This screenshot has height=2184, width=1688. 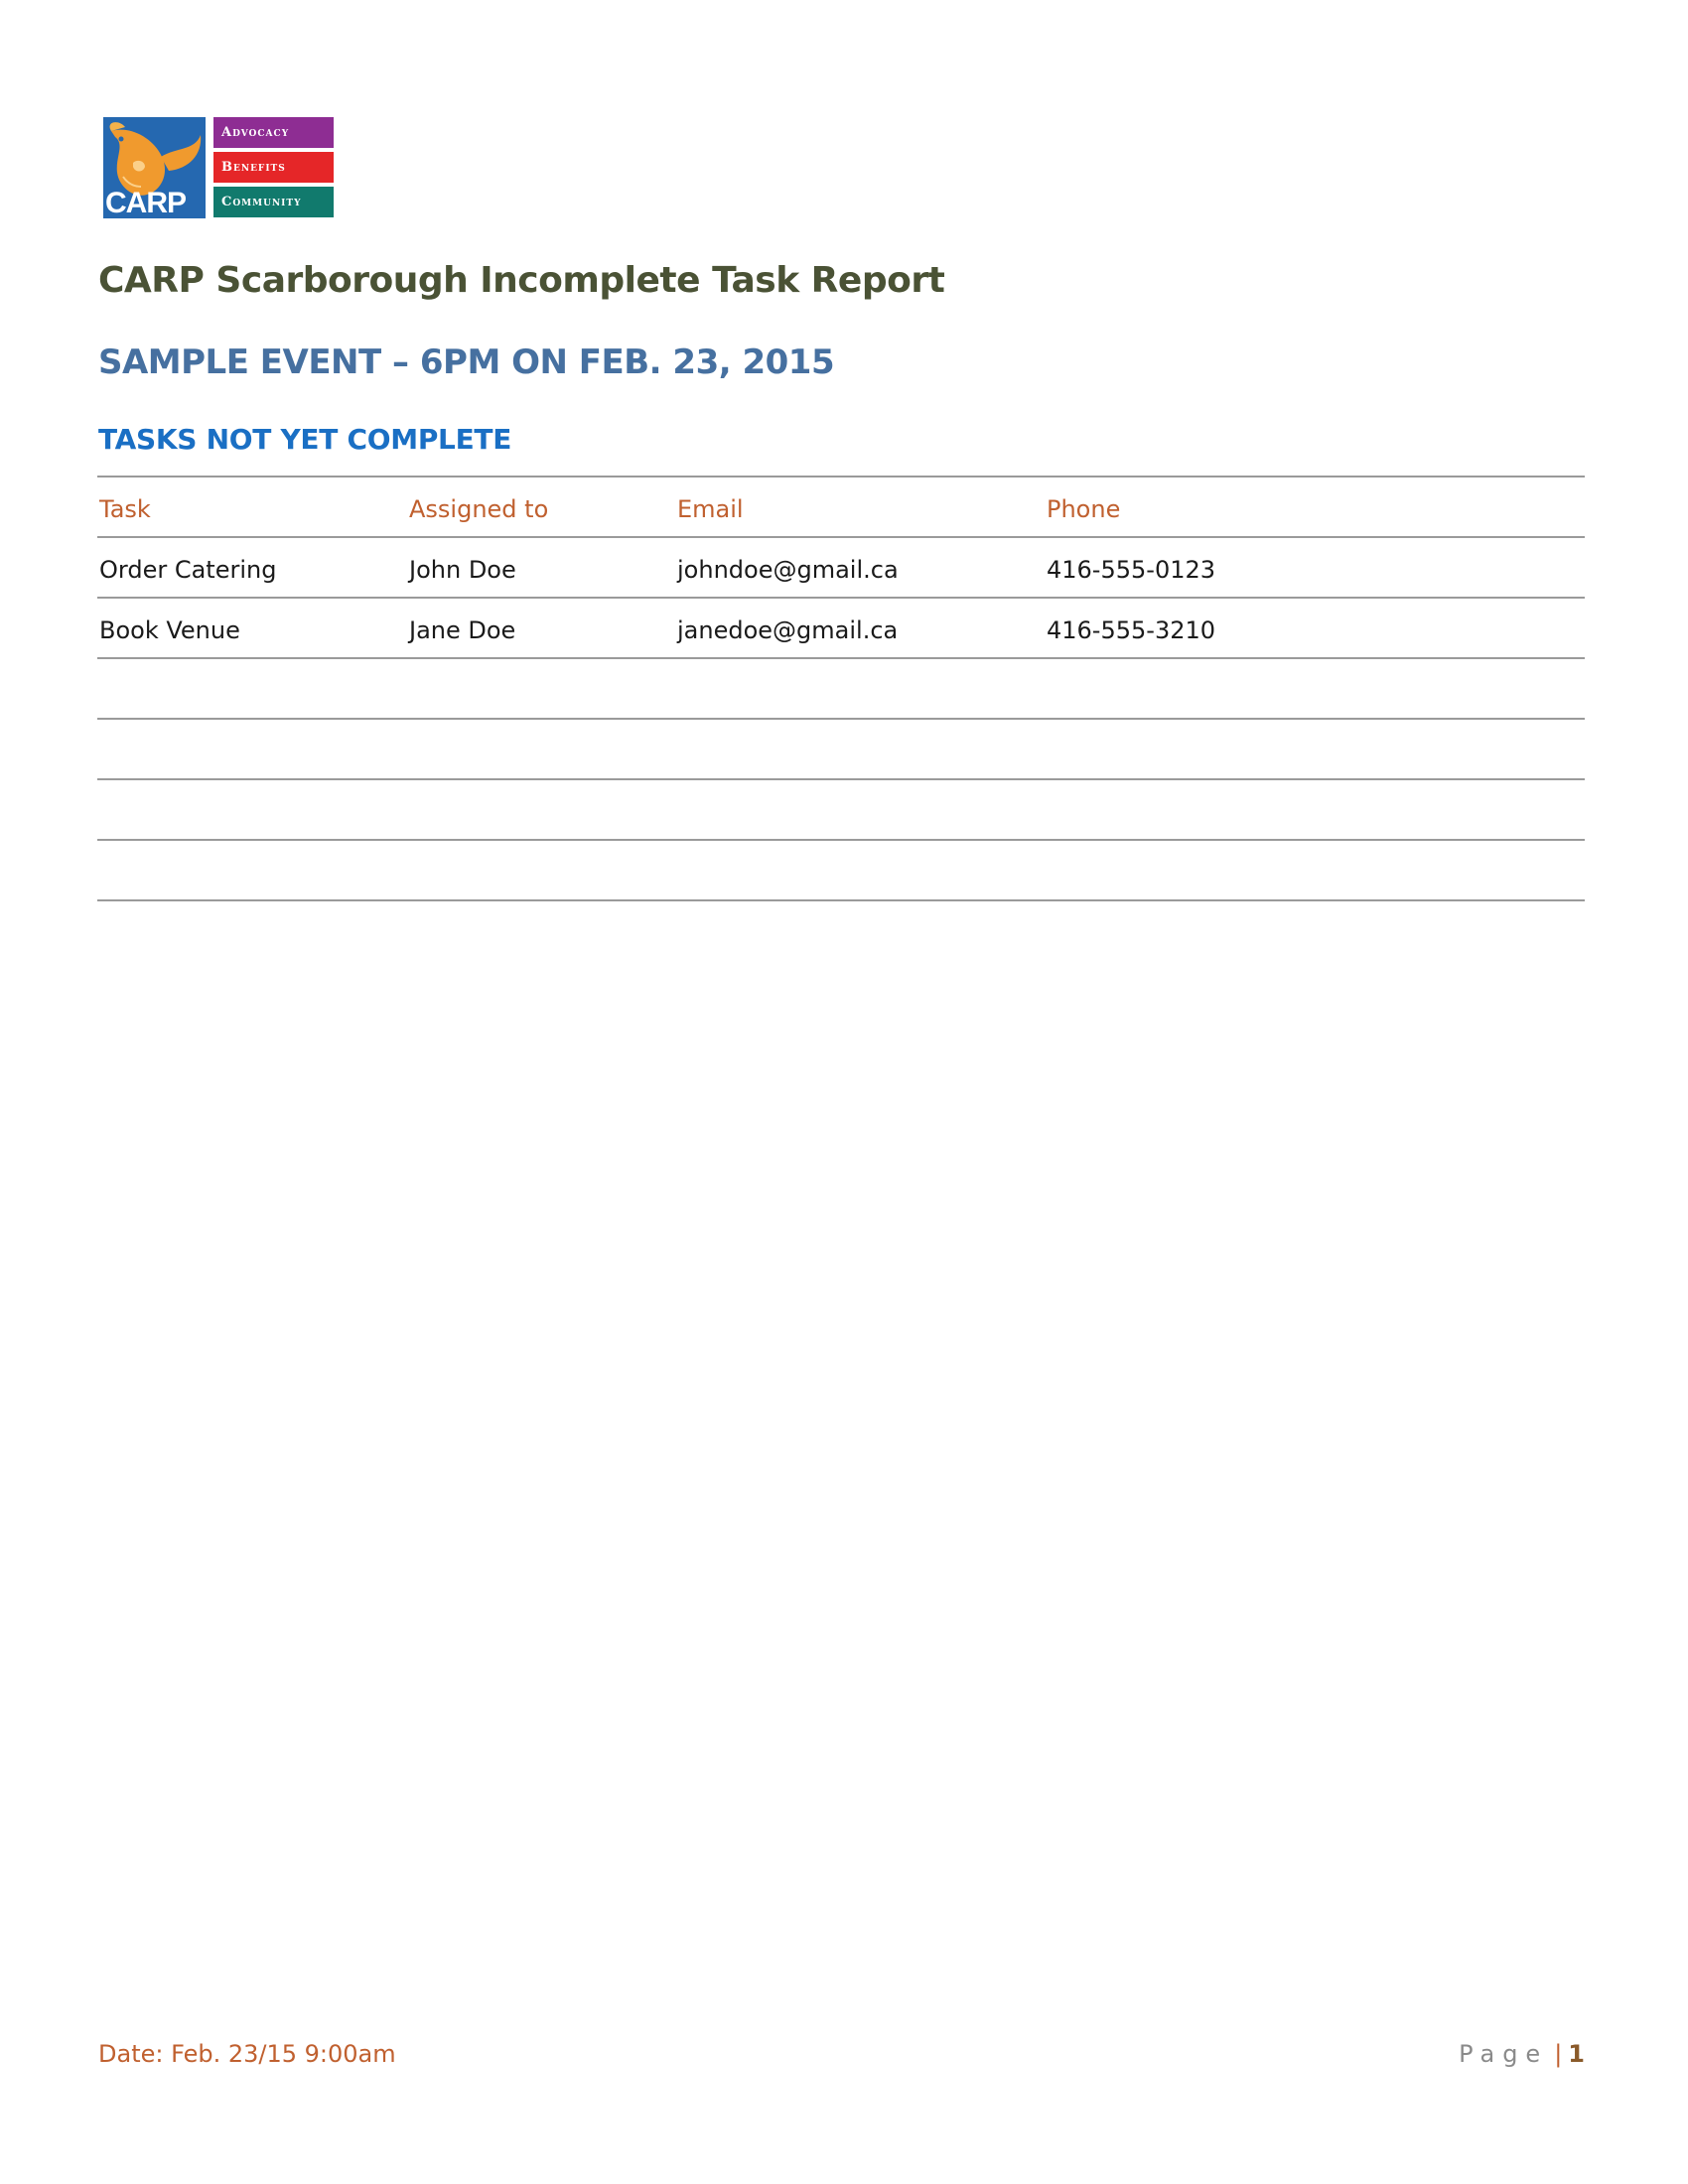 What do you see at coordinates (462, 630) in the screenshot?
I see `assignee-cell: Jane Doe` at bounding box center [462, 630].